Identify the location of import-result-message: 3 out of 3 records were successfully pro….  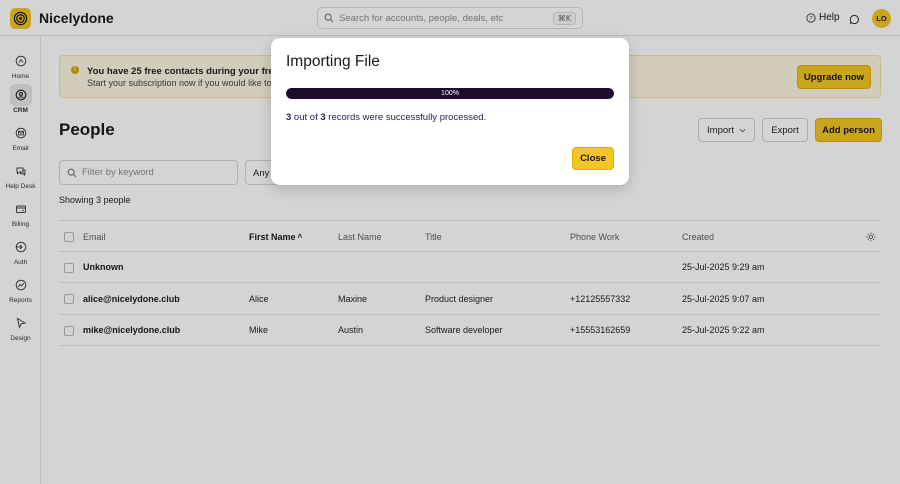
(386, 117).